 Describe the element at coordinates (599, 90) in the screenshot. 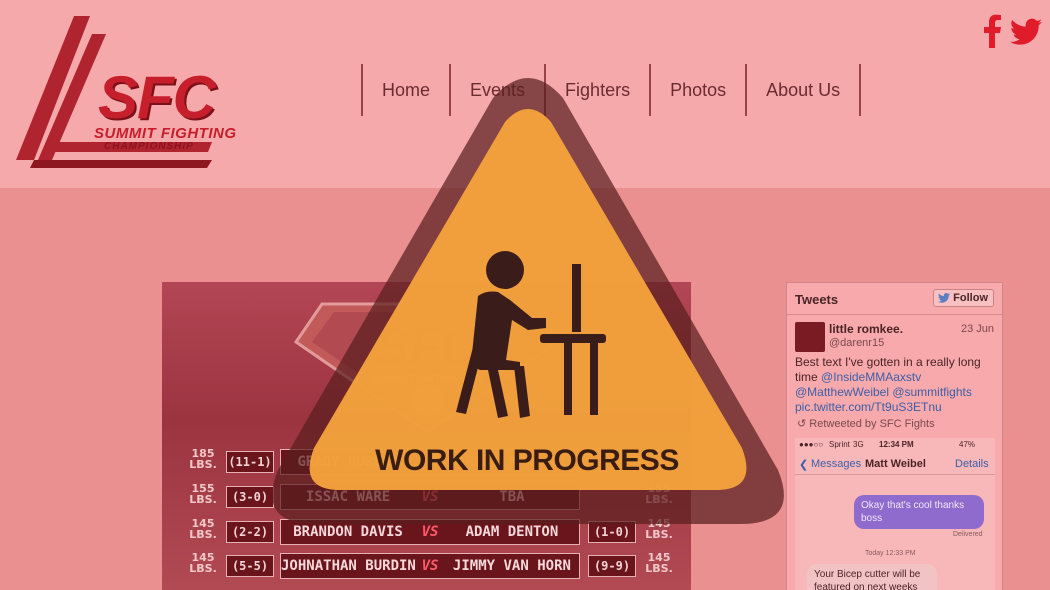

I see `nav-fighters: Fighters` at that location.